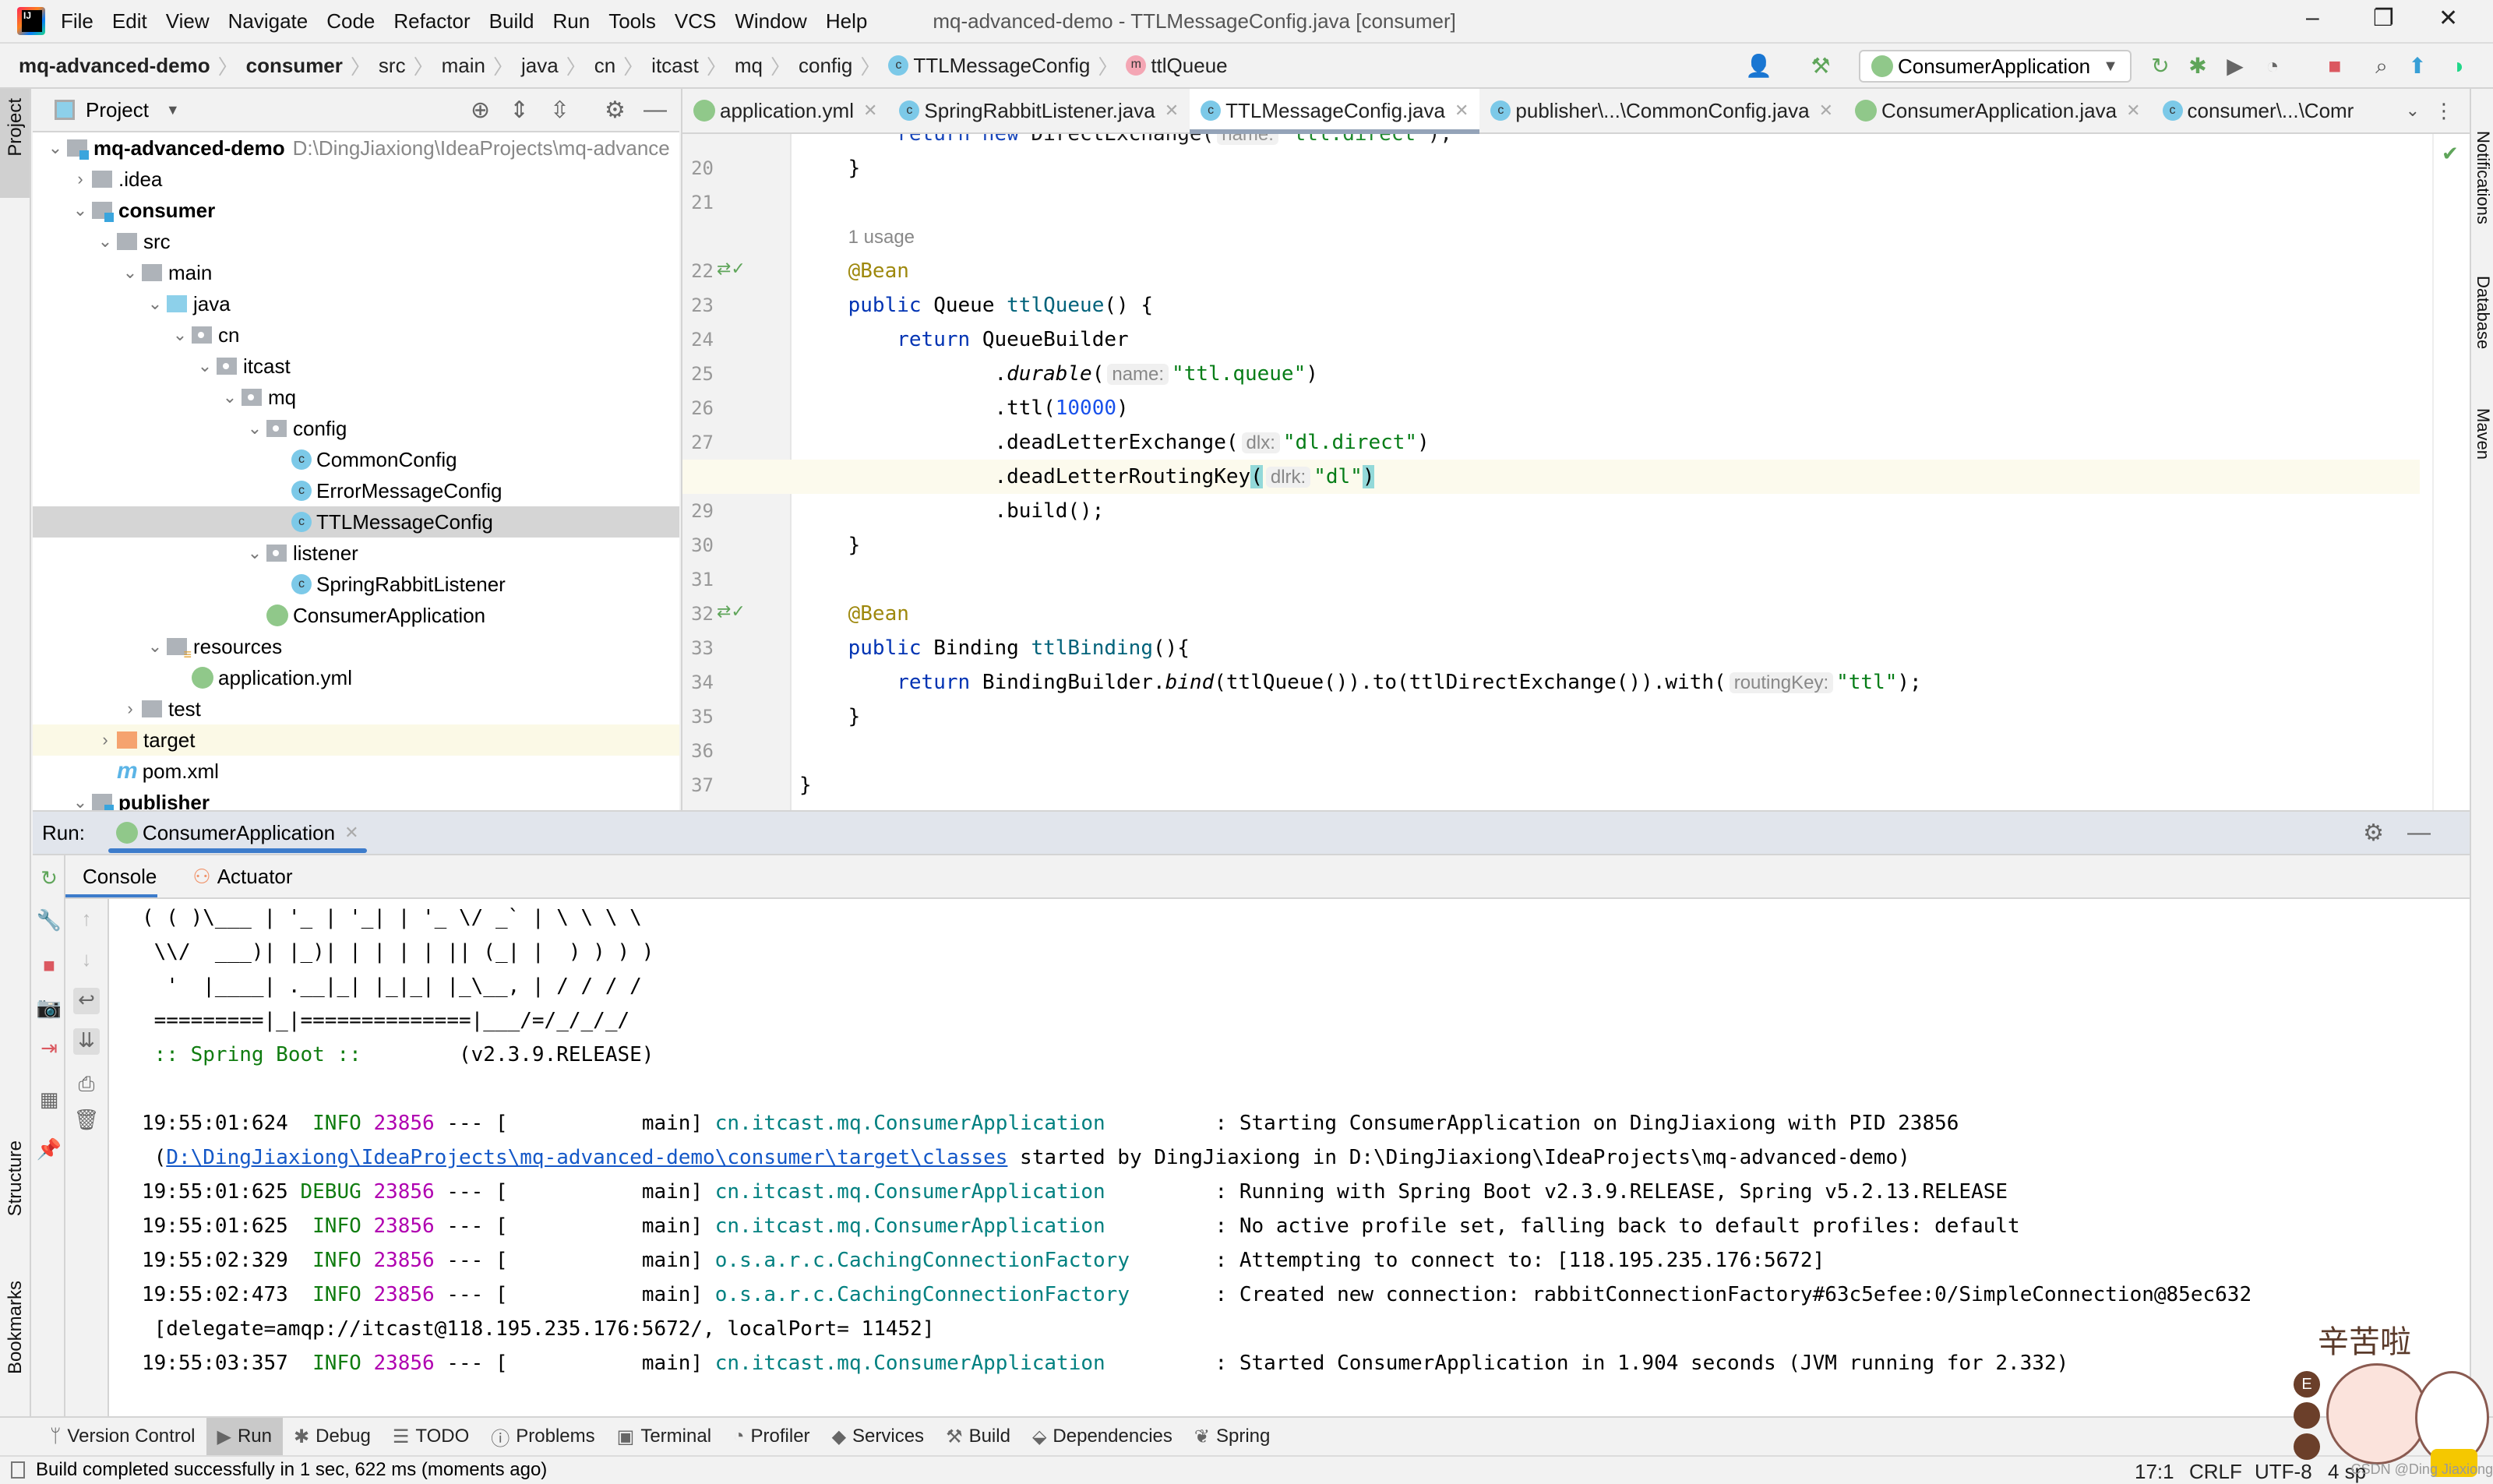 This screenshot has height=1484, width=2493. What do you see at coordinates (2444, 111) in the screenshot?
I see `more-tabs-icon: ⋮` at bounding box center [2444, 111].